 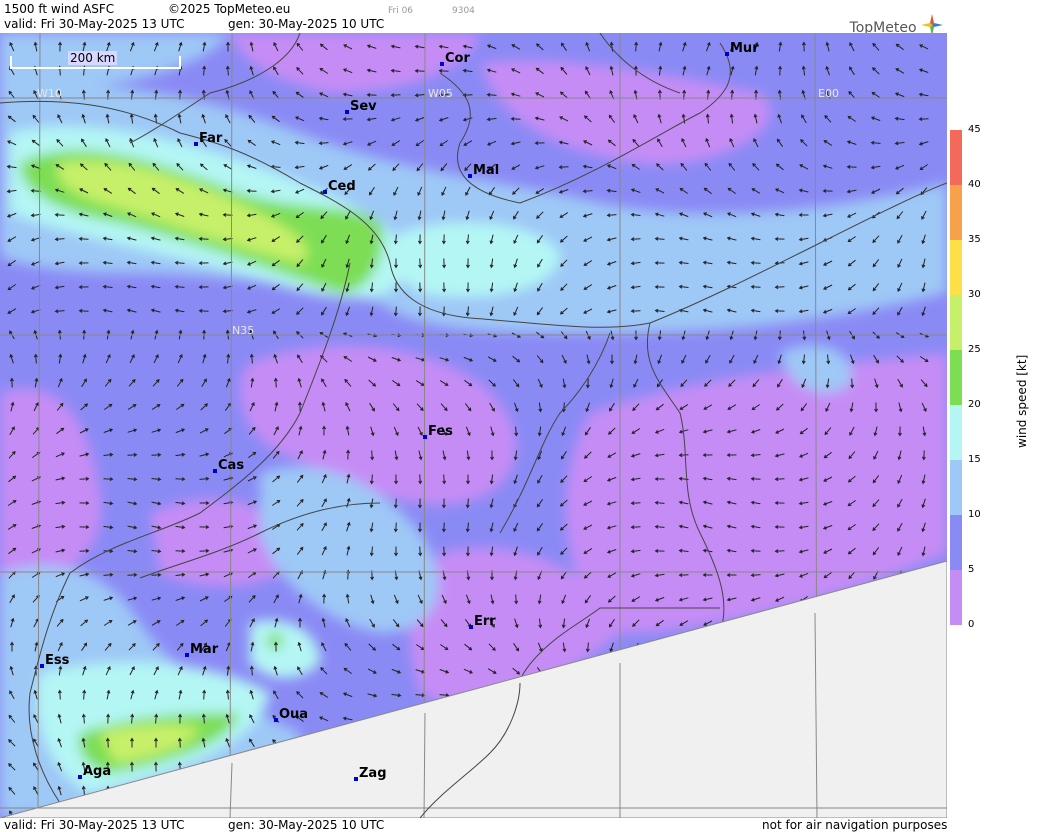 I want to click on city-marker-cor, so click(x=442, y=64).